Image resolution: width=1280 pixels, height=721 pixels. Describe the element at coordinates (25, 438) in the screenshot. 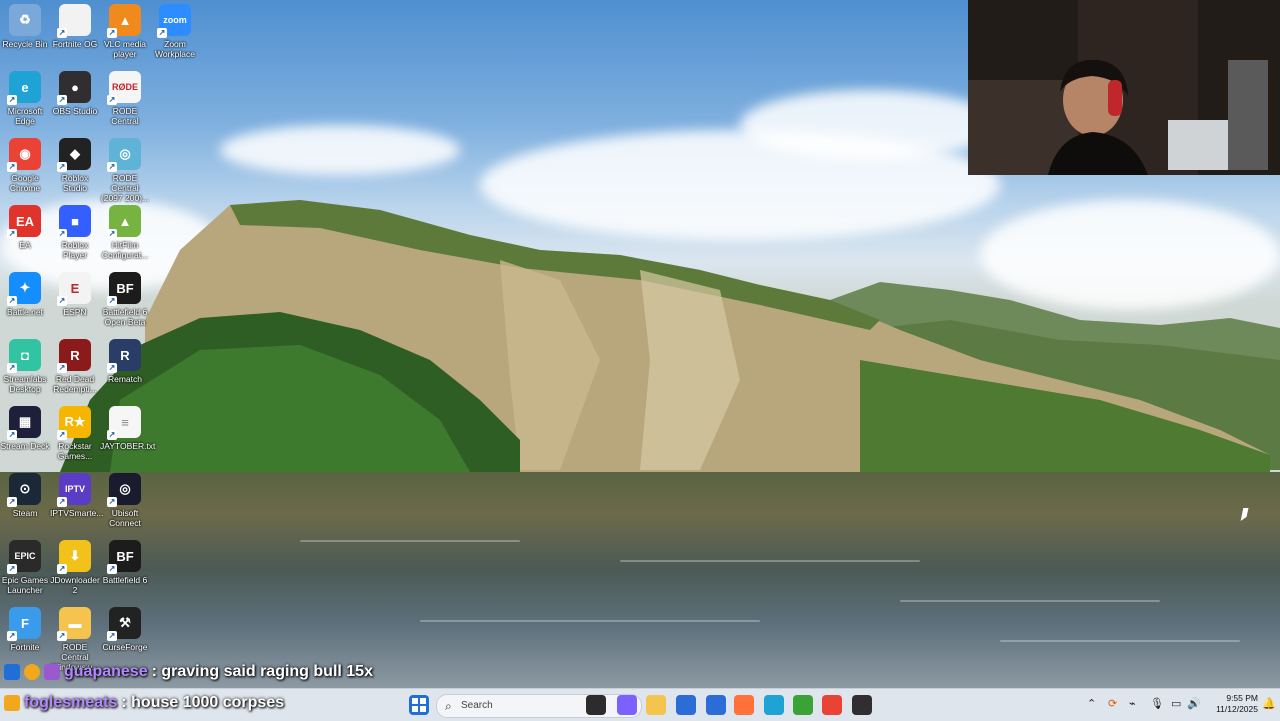

I see `desktop-icon-streamdeck: ▦ ↗ Stream Deck` at that location.